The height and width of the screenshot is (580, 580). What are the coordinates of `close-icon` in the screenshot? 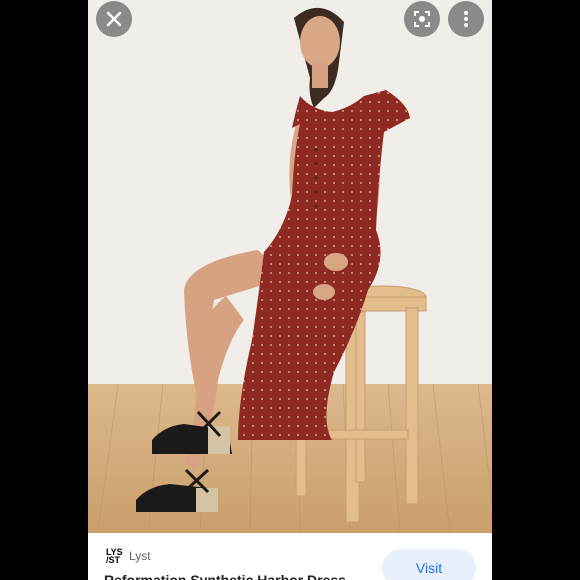 It's located at (114, 19).